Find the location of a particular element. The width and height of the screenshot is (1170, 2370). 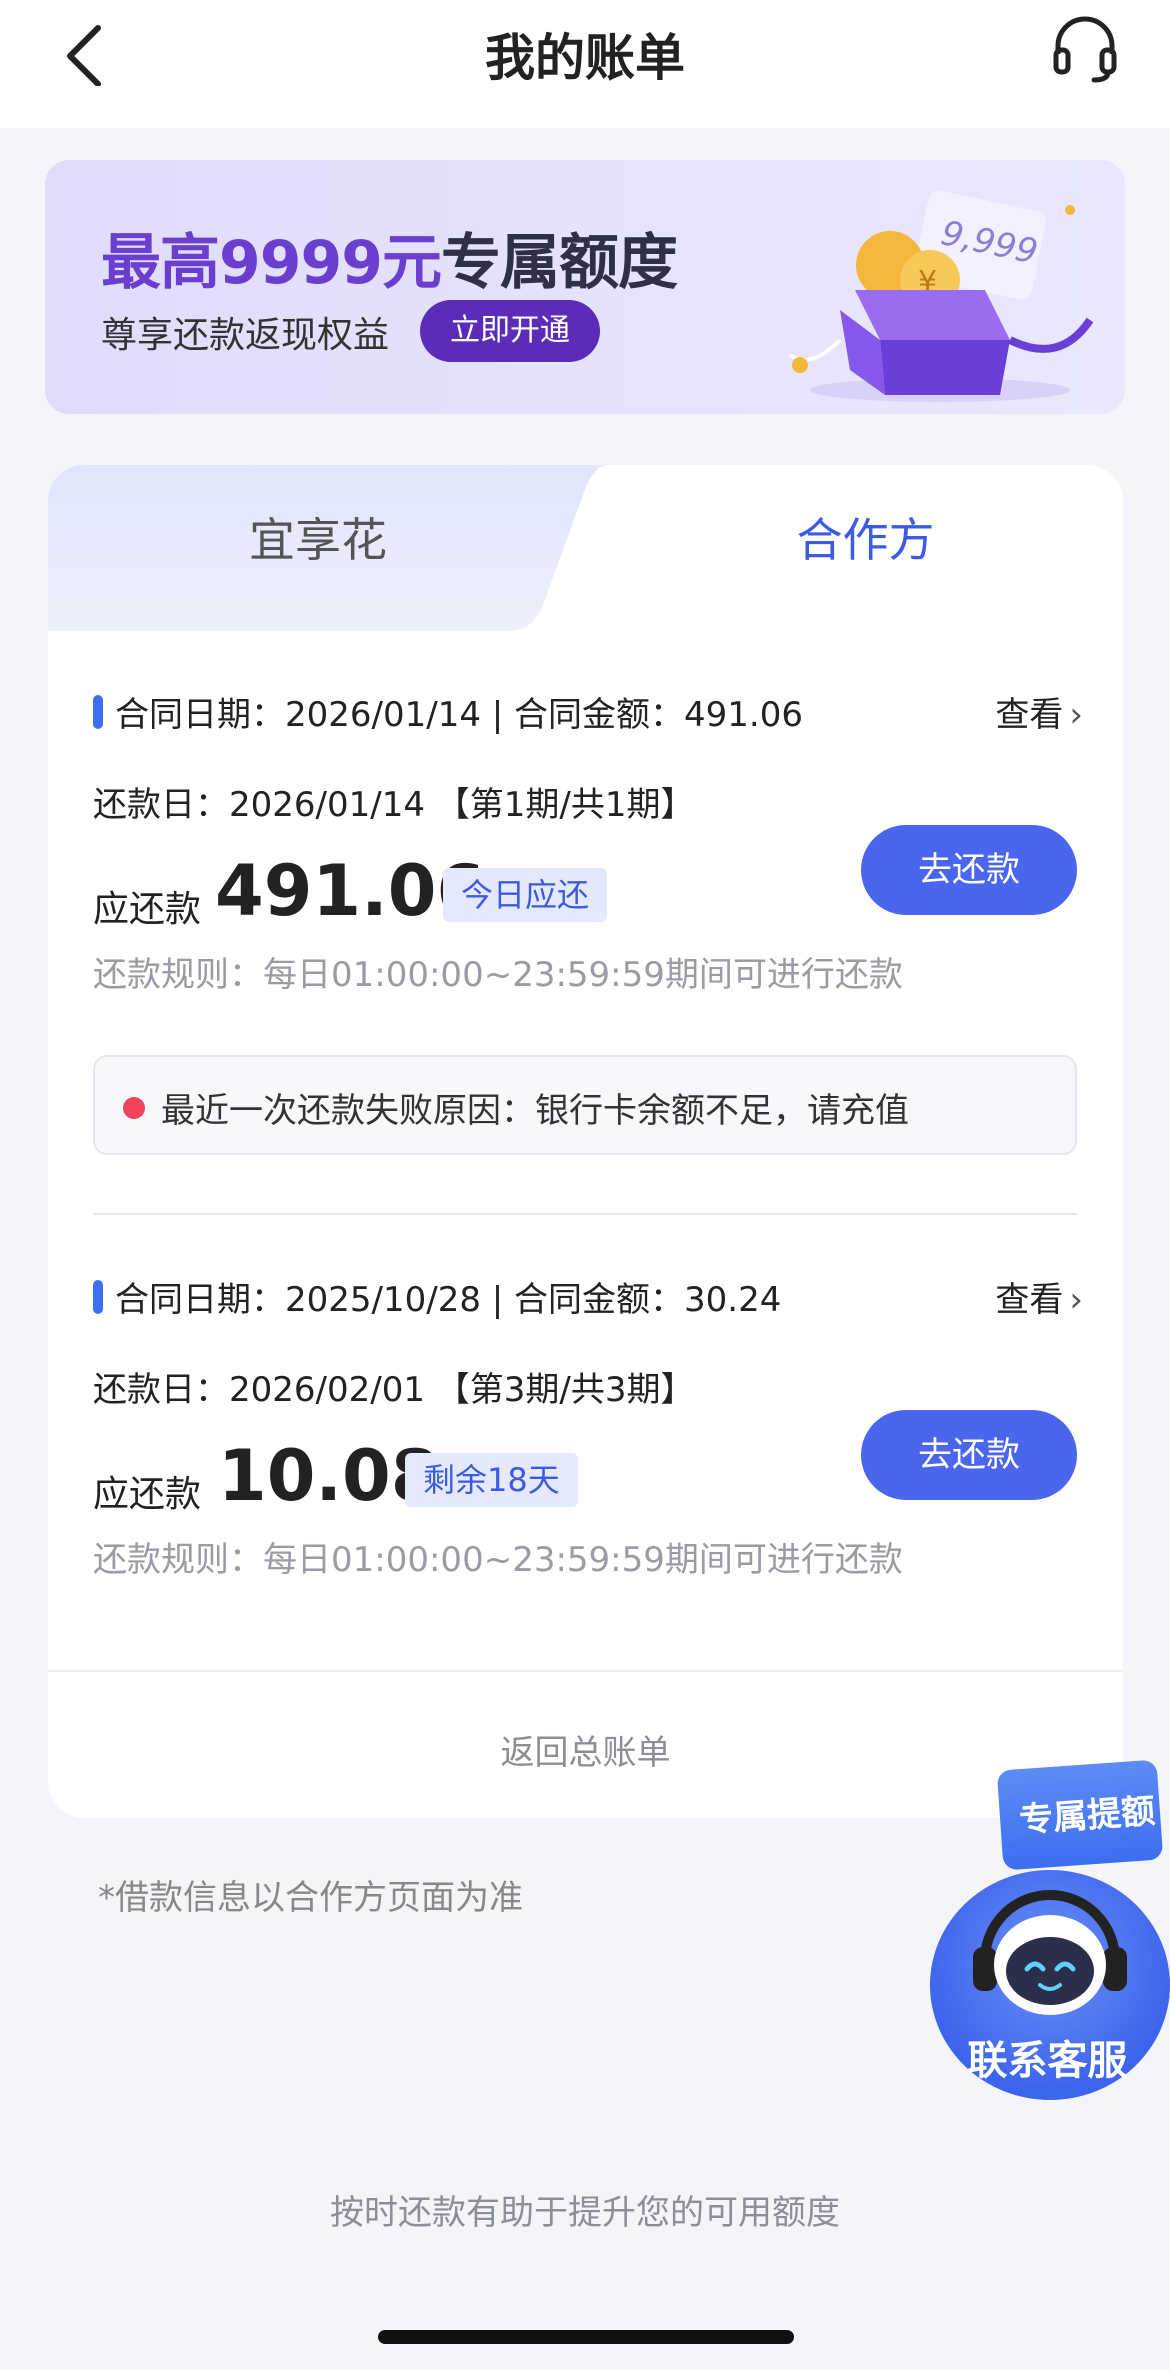

error-dot-icon is located at coordinates (134, 1108).